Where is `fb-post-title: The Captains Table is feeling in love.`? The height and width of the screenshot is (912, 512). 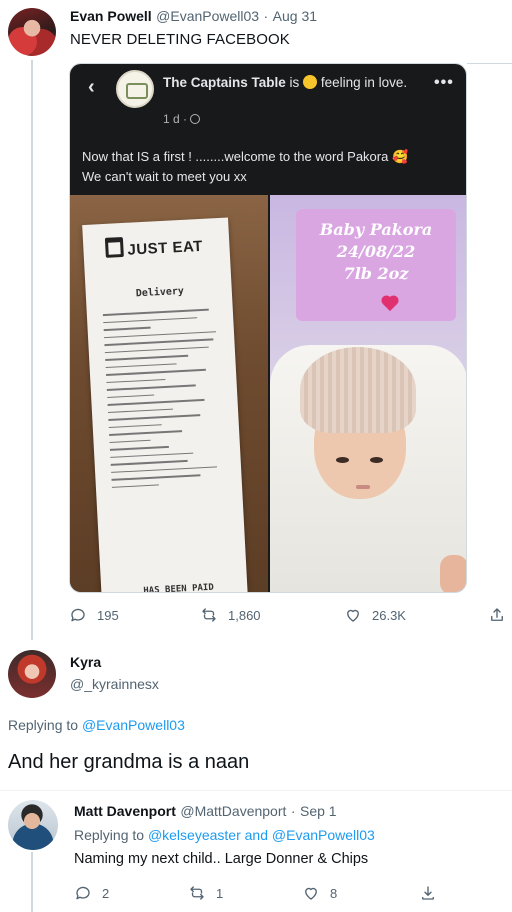 fb-post-title: The Captains Table is feeling in love. is located at coordinates (285, 82).